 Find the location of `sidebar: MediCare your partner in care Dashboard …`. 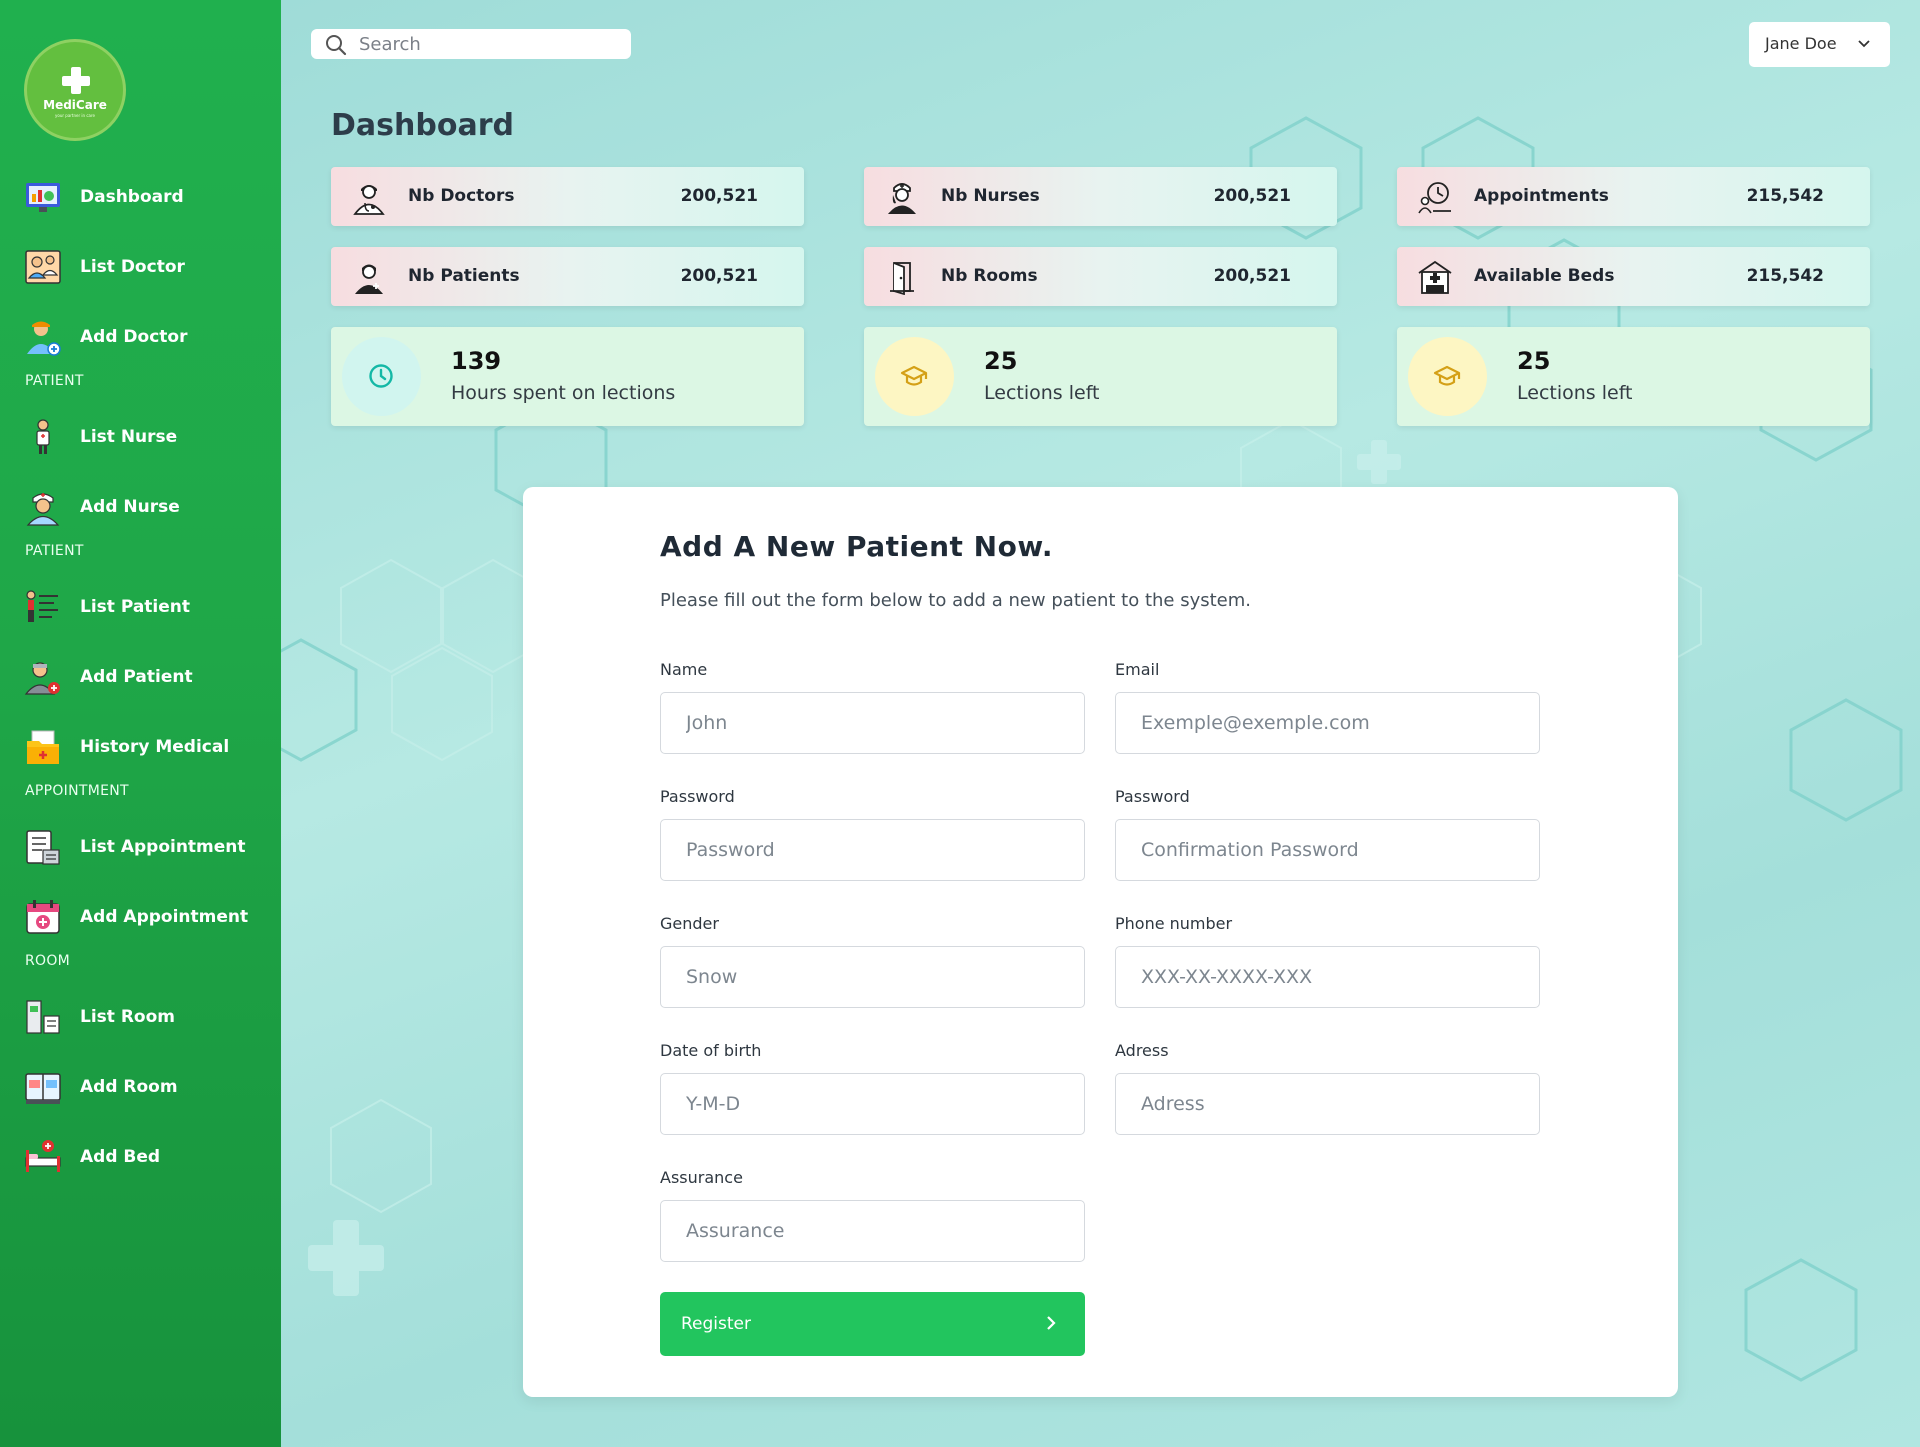

sidebar: MediCare your partner in care Dashboard … is located at coordinates (140, 723).